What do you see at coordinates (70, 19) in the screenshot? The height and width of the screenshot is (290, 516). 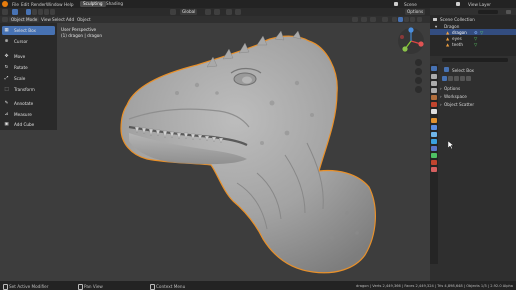 I see `menu-add: Add` at bounding box center [70, 19].